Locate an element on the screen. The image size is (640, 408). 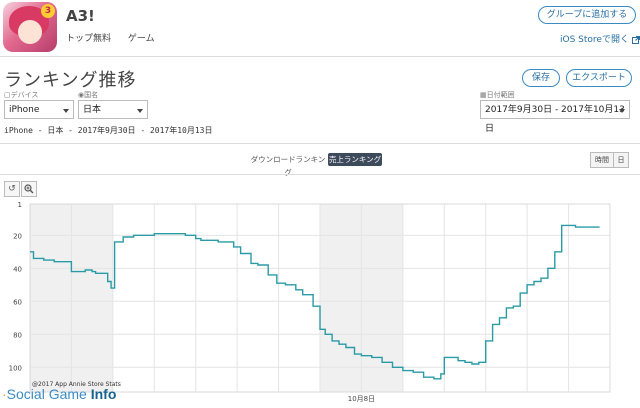
page-title: ランキング推移 is located at coordinates (70, 80).